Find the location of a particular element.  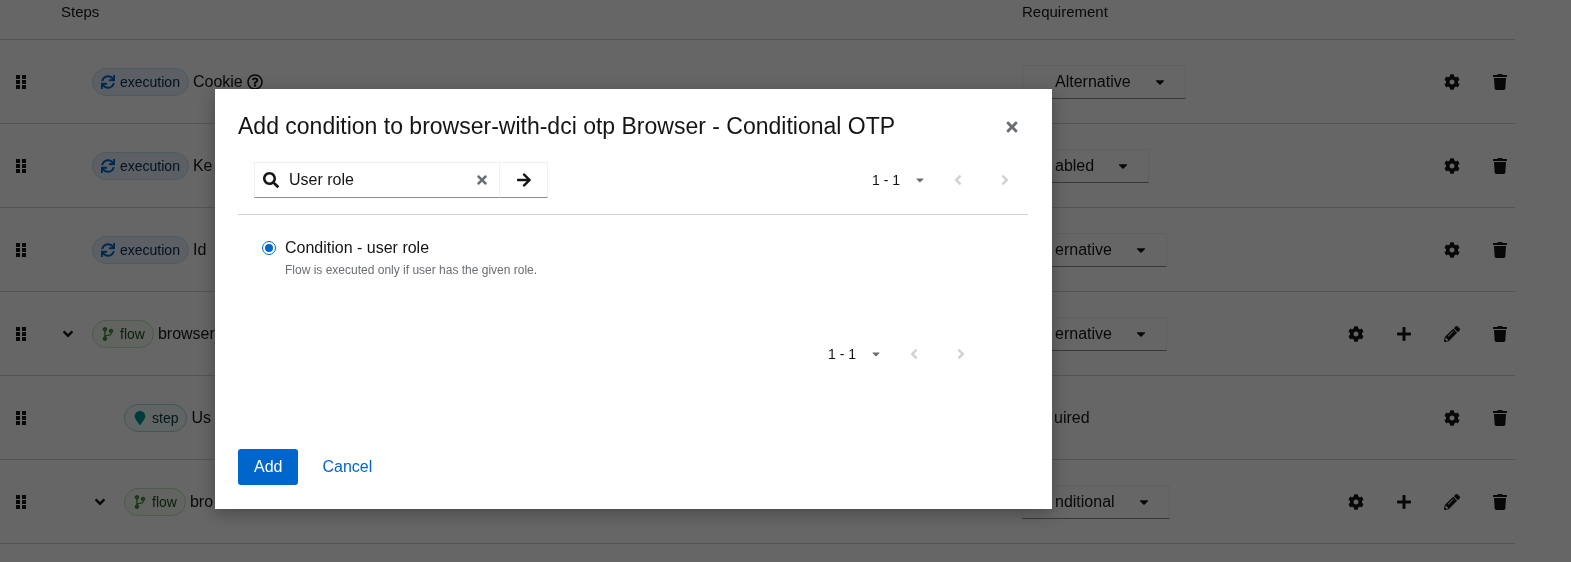

arrow-right-icon is located at coordinates (523, 180).